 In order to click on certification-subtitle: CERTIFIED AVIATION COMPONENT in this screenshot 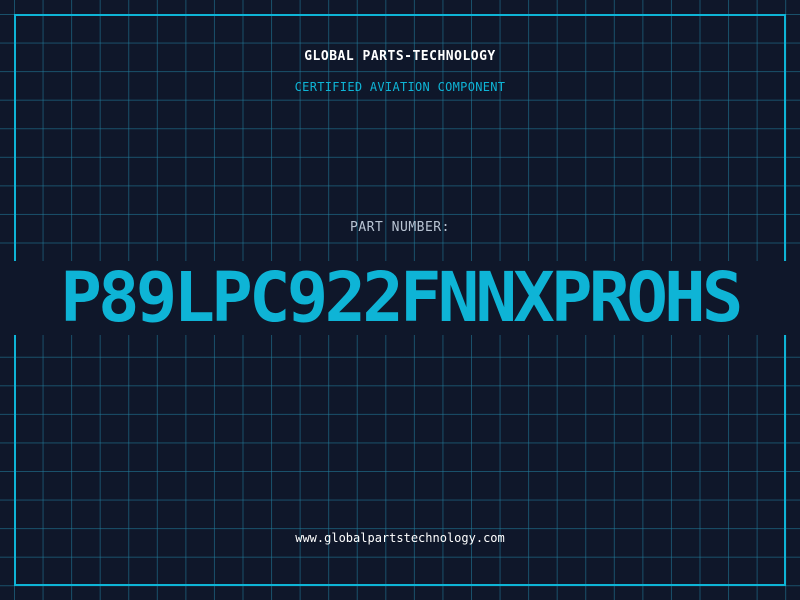, I will do `click(400, 87)`.